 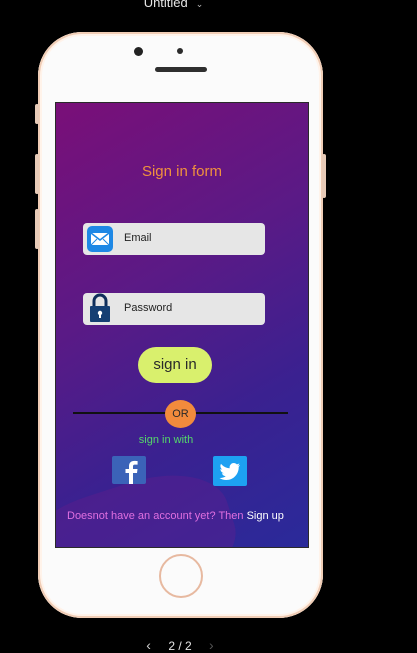 I want to click on proximity-sensor, so click(x=180, y=51).